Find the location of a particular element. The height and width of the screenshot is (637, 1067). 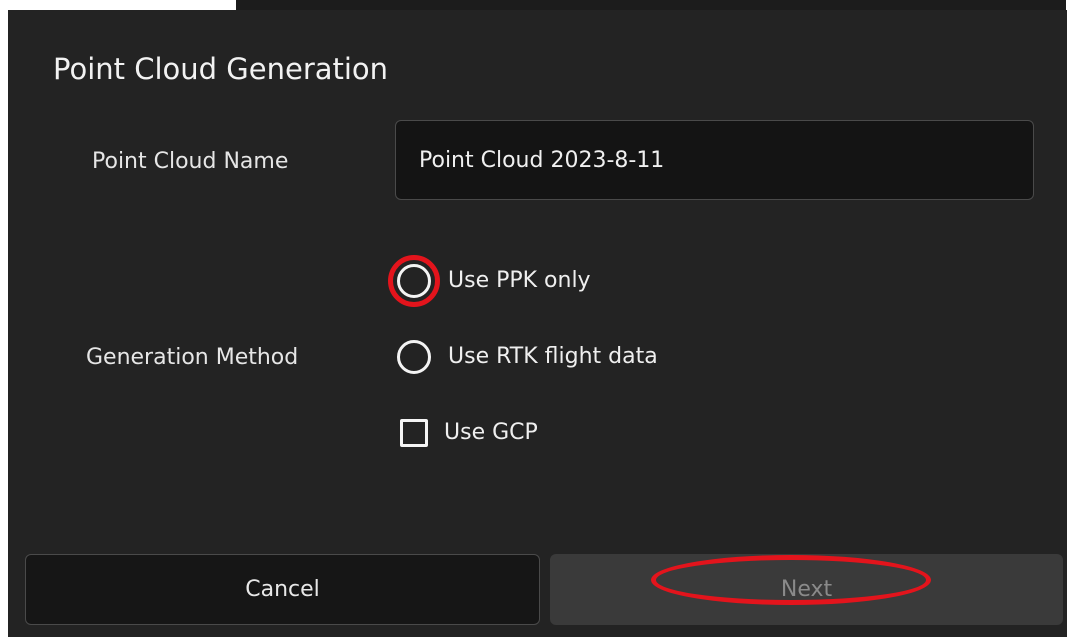

option-use-gcp: Use GCP is located at coordinates (463, 433).